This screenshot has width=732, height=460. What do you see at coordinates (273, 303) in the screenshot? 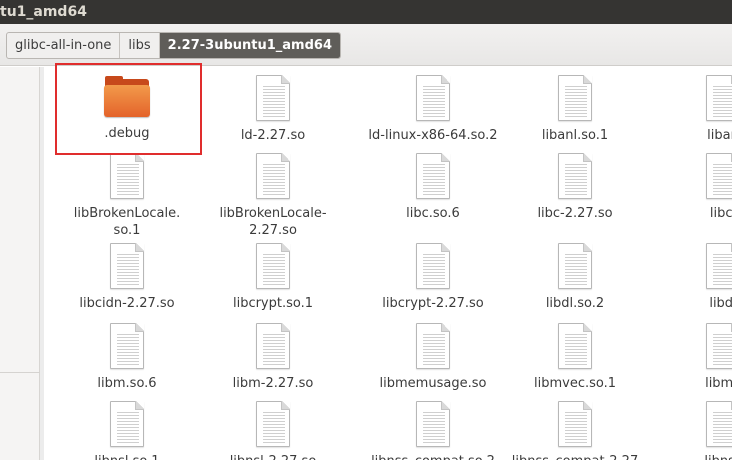
I see `file-name-label: libcrypt.so.1` at bounding box center [273, 303].